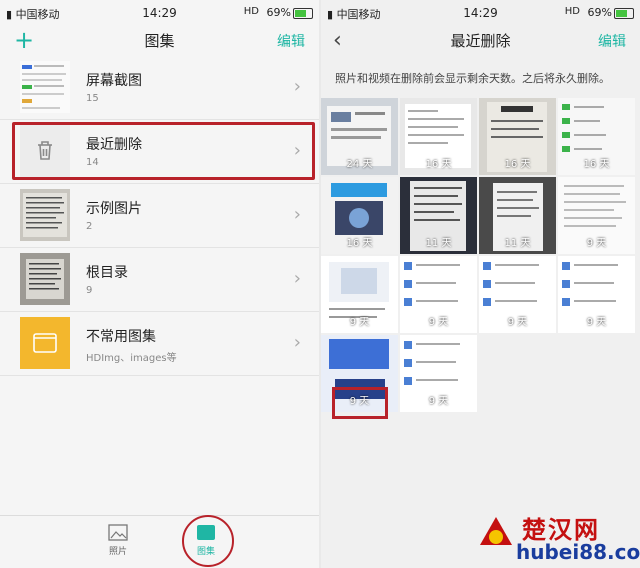 This screenshot has width=640, height=568. I want to click on album-row-screenshots: 屏幕截图 15 ›, so click(159, 88).